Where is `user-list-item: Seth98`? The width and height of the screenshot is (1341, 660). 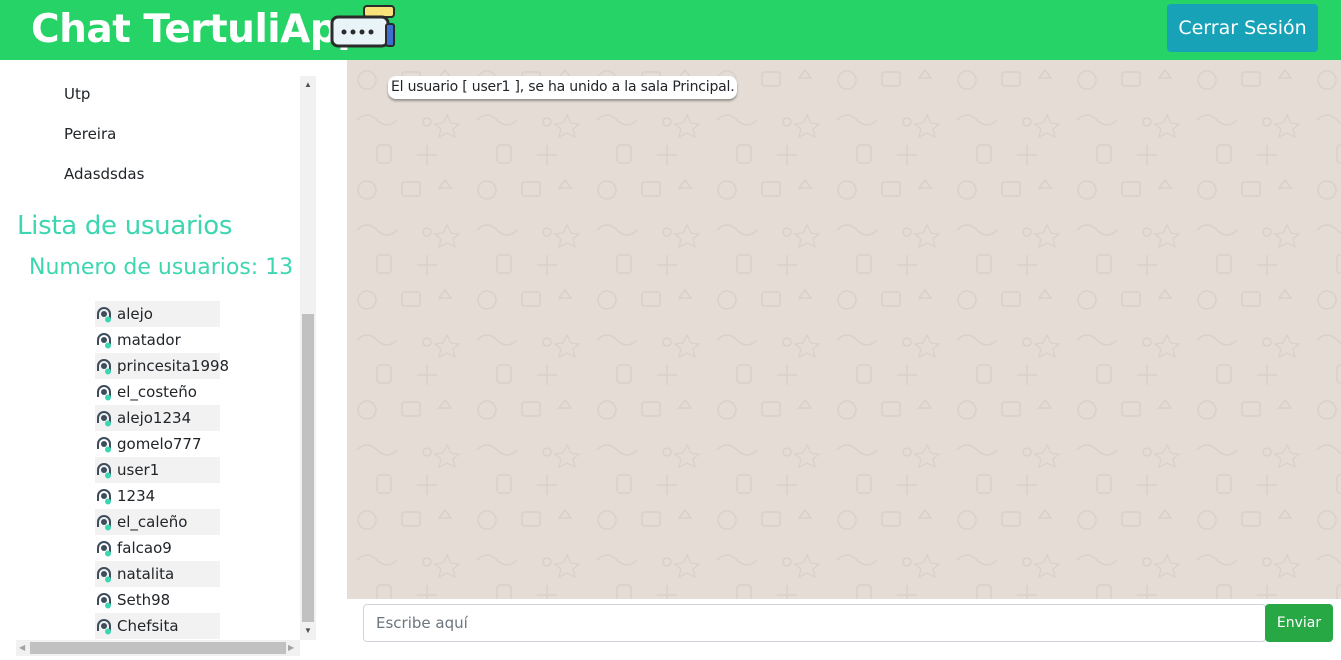
user-list-item: Seth98 is located at coordinates (157, 600).